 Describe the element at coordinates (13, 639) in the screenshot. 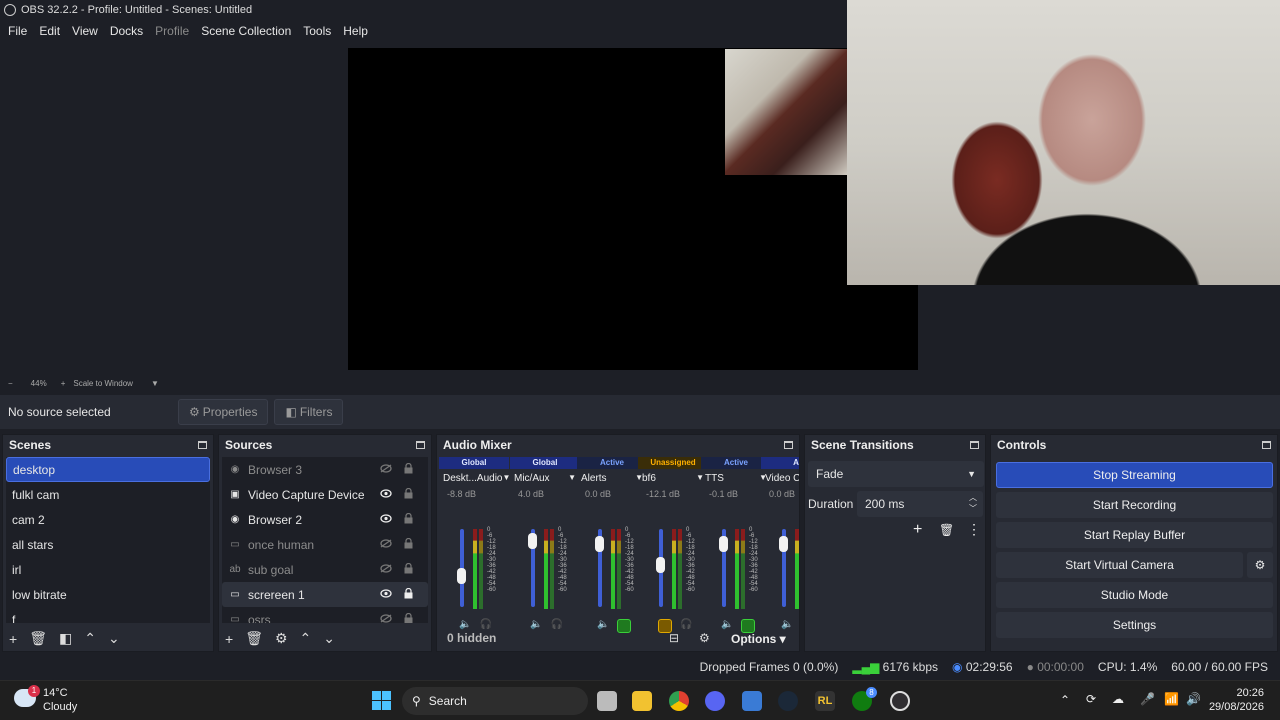

I see `add-scene-icon: +` at that location.